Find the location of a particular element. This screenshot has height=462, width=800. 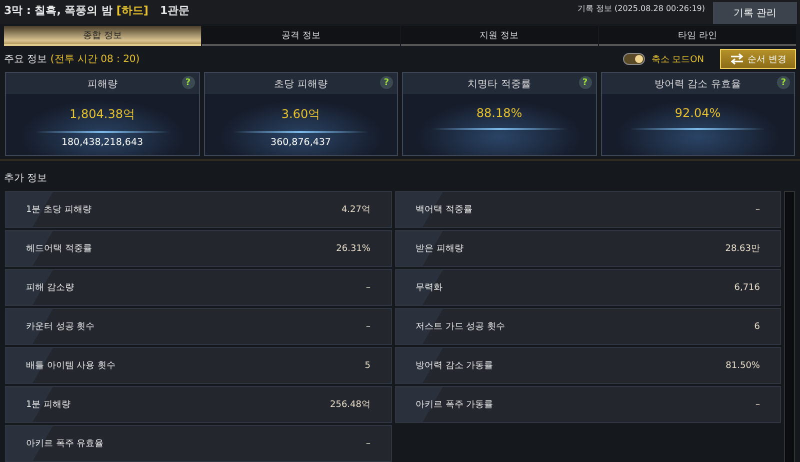

card-detail: 360,876,437 is located at coordinates (300, 142).